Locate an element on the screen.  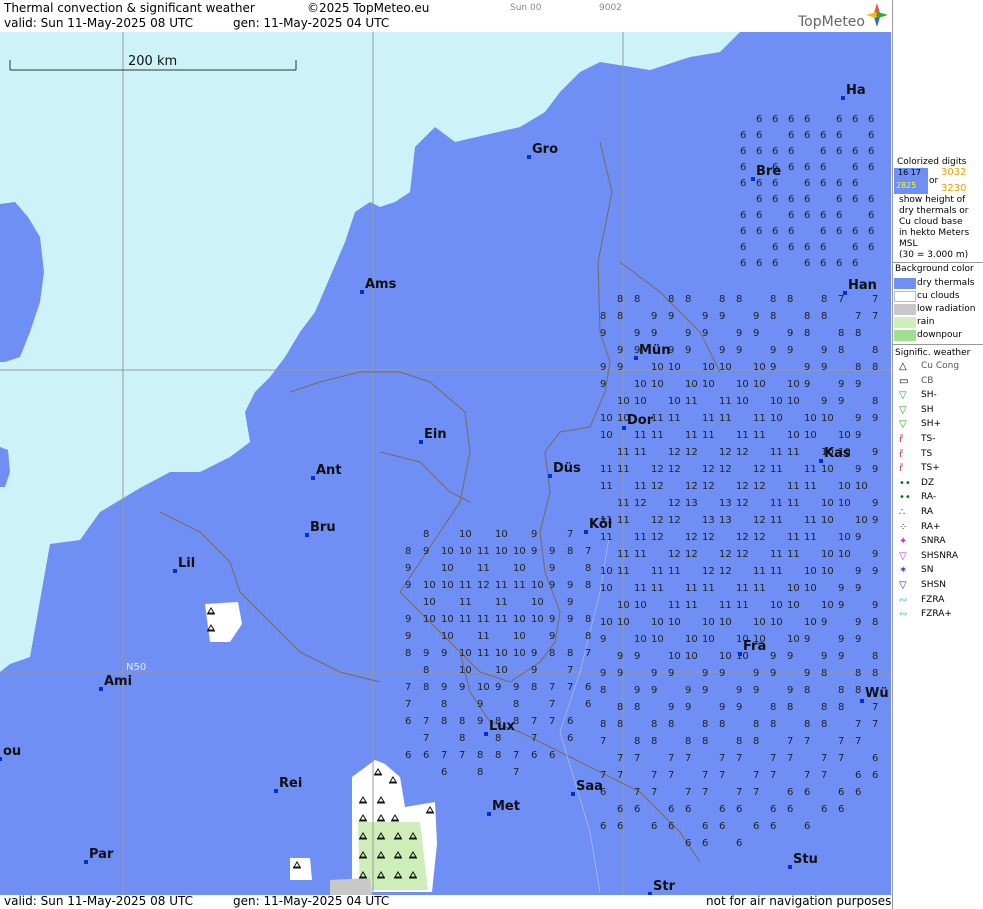
swatch-dry-thermals is located at coordinates (905, 283).